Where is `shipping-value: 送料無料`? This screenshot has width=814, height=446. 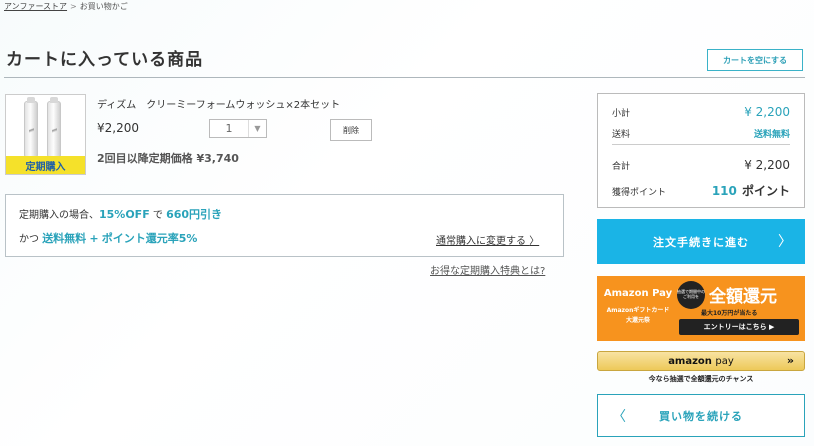 shipping-value: 送料無料 is located at coordinates (771, 135).